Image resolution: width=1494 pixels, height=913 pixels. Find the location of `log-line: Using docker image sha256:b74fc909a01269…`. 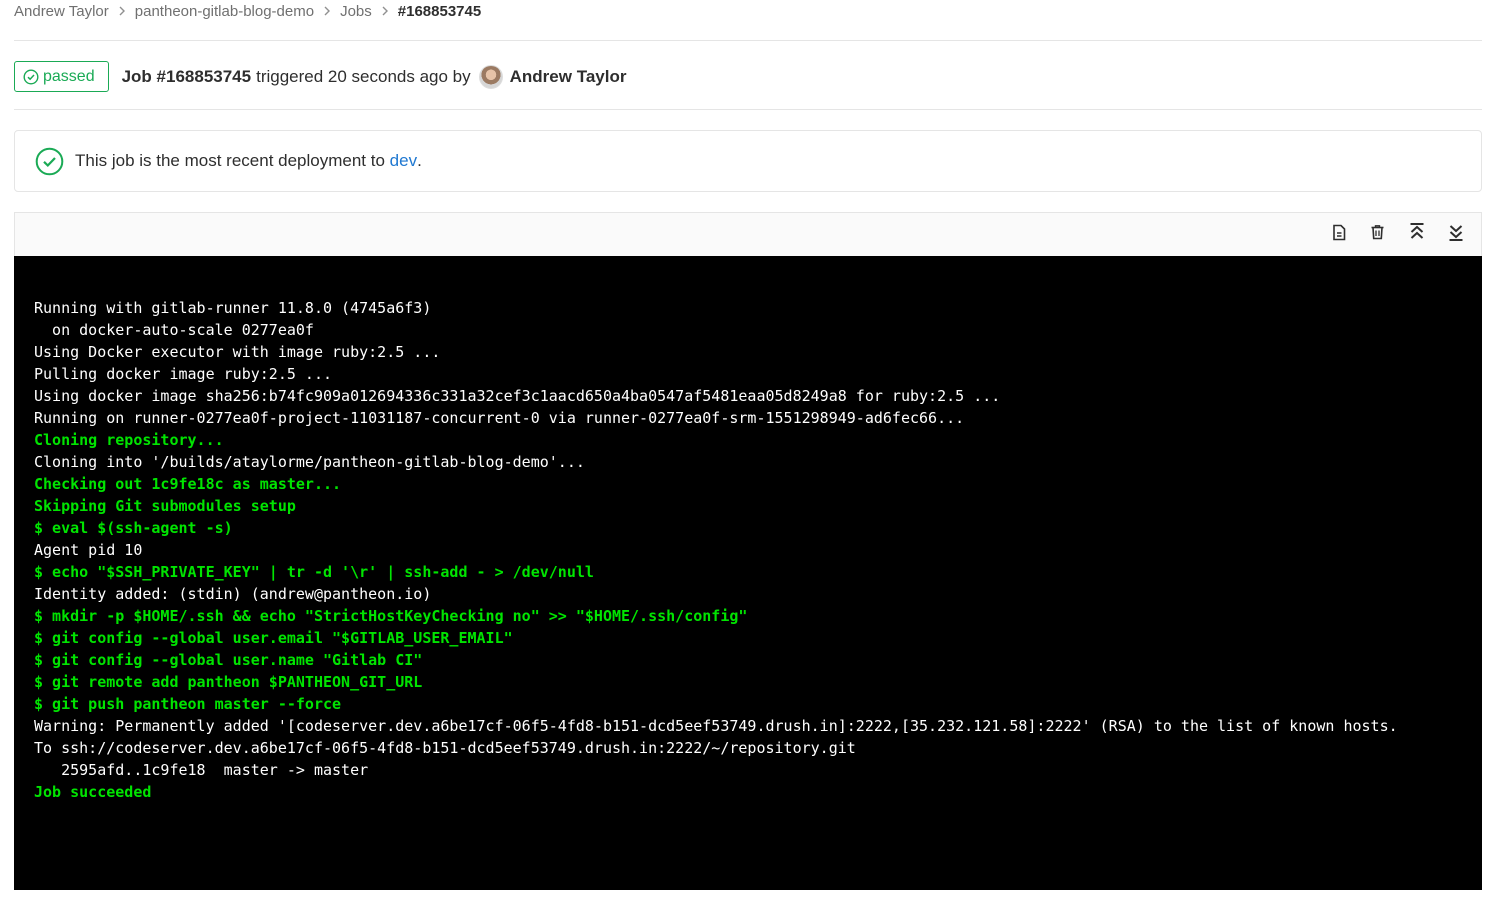

log-line: Using docker image sha256:b74fc909a01269… is located at coordinates (517, 396).